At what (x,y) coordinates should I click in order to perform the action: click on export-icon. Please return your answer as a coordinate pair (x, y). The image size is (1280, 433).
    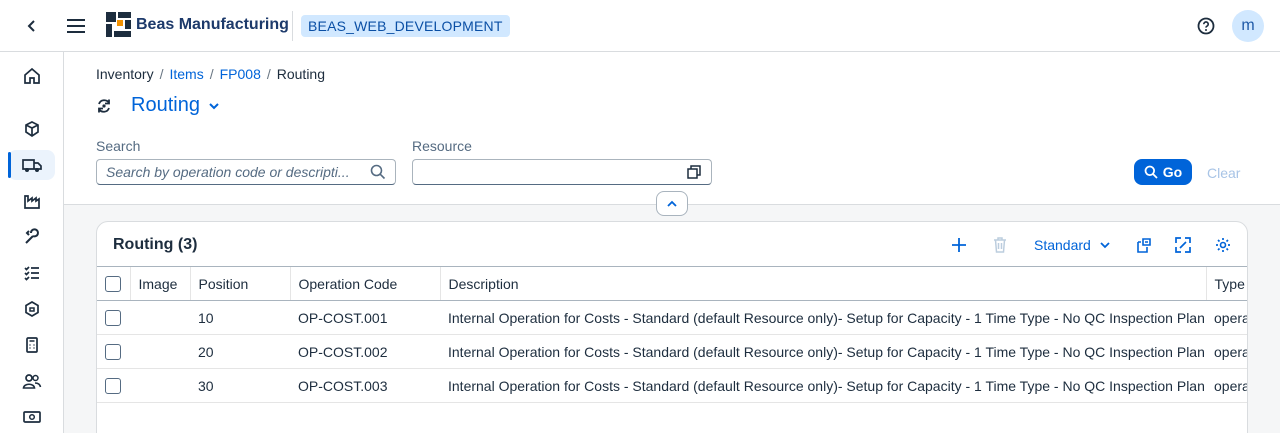
    Looking at the image, I should click on (1144, 245).